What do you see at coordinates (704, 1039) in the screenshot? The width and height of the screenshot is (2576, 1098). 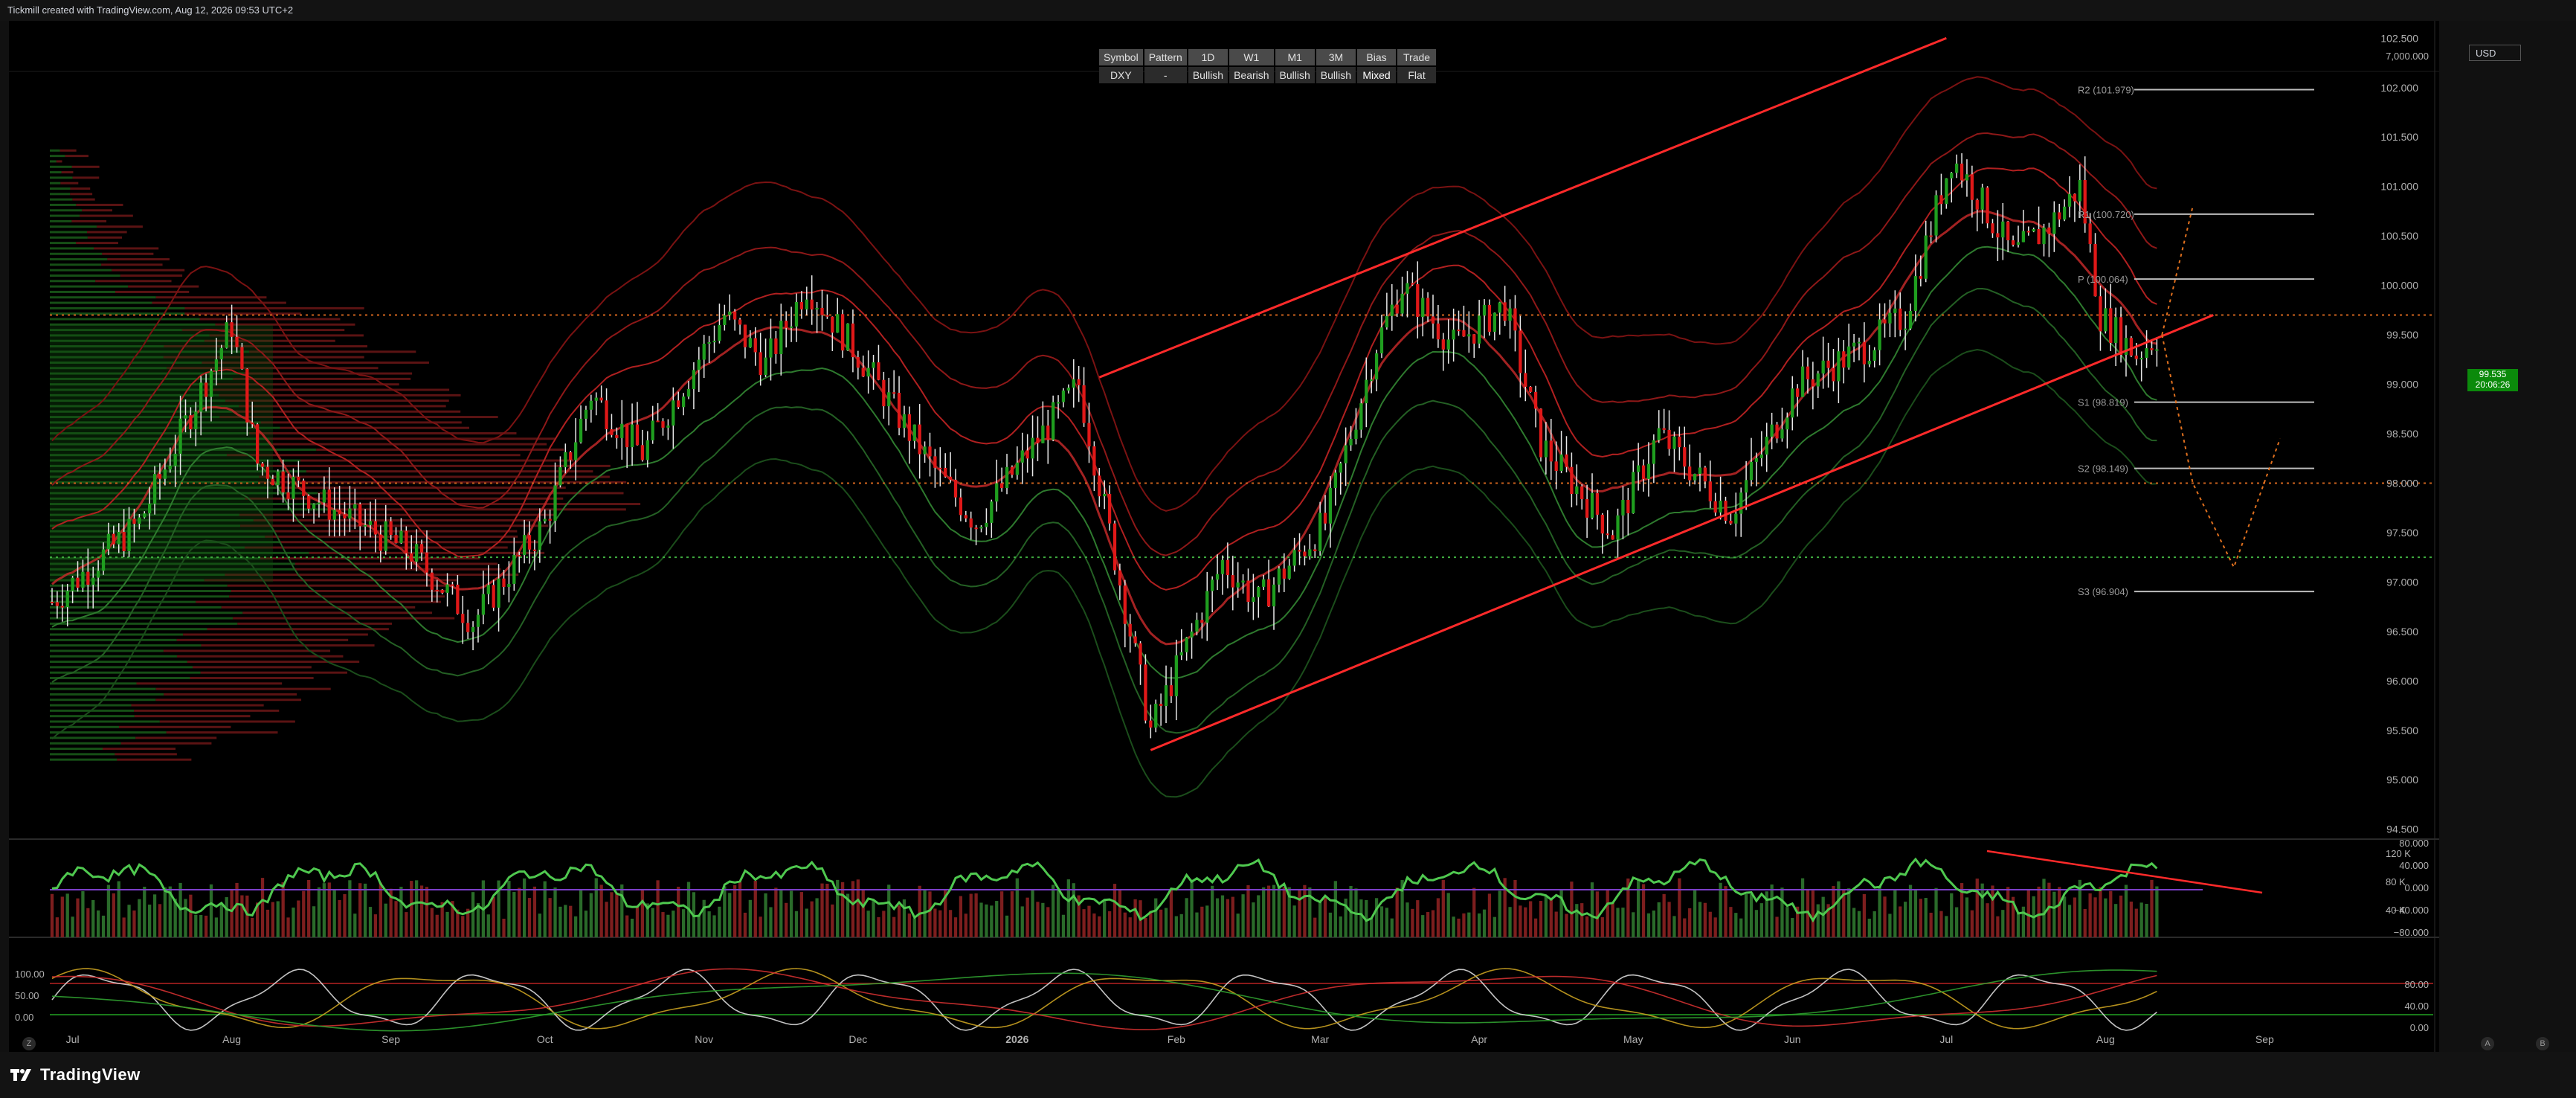 I see `time-tick-label: Nov` at bounding box center [704, 1039].